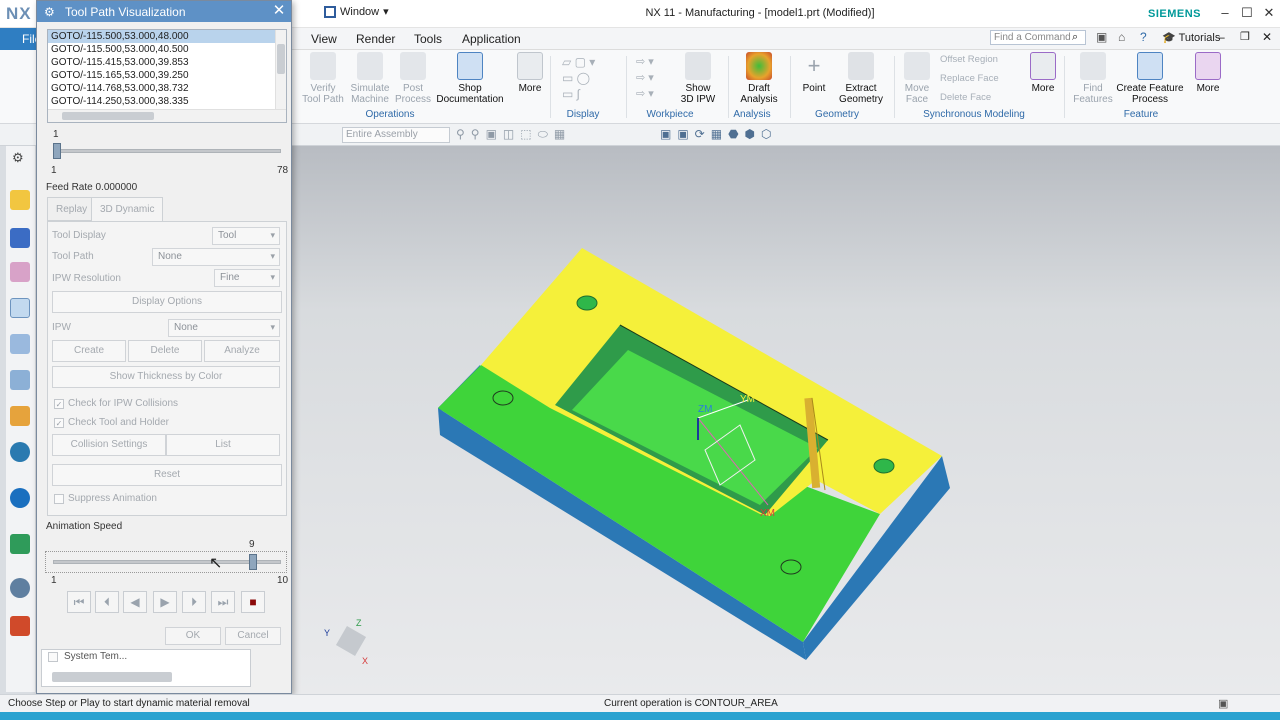 The width and height of the screenshot is (1280, 720). I want to click on more-feature-button: More, so click(1208, 73).